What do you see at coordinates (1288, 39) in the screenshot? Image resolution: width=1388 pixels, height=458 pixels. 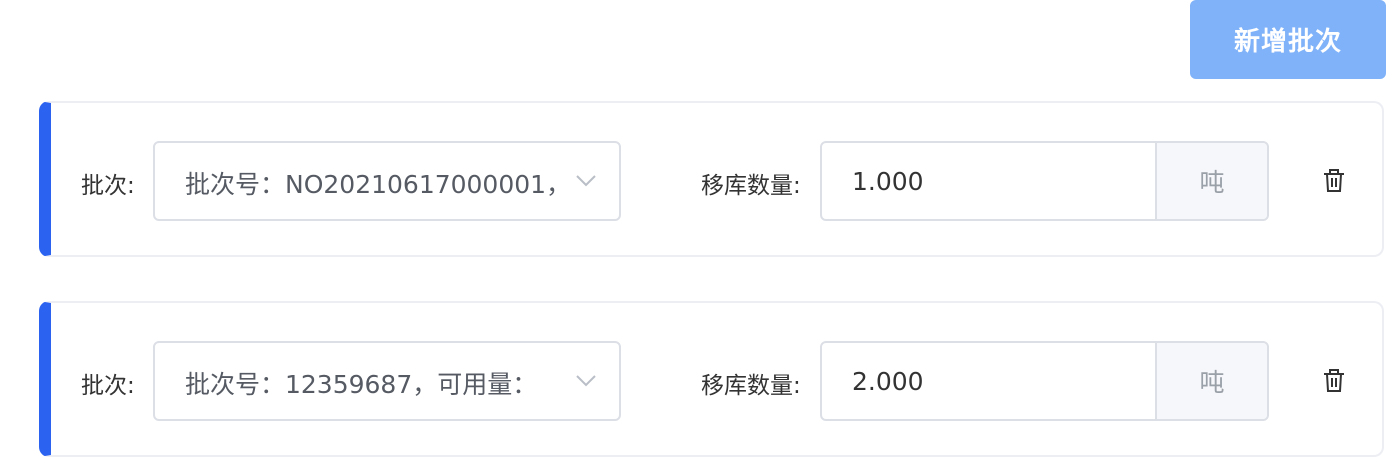 I see `add-batch-button: 新增批次` at bounding box center [1288, 39].